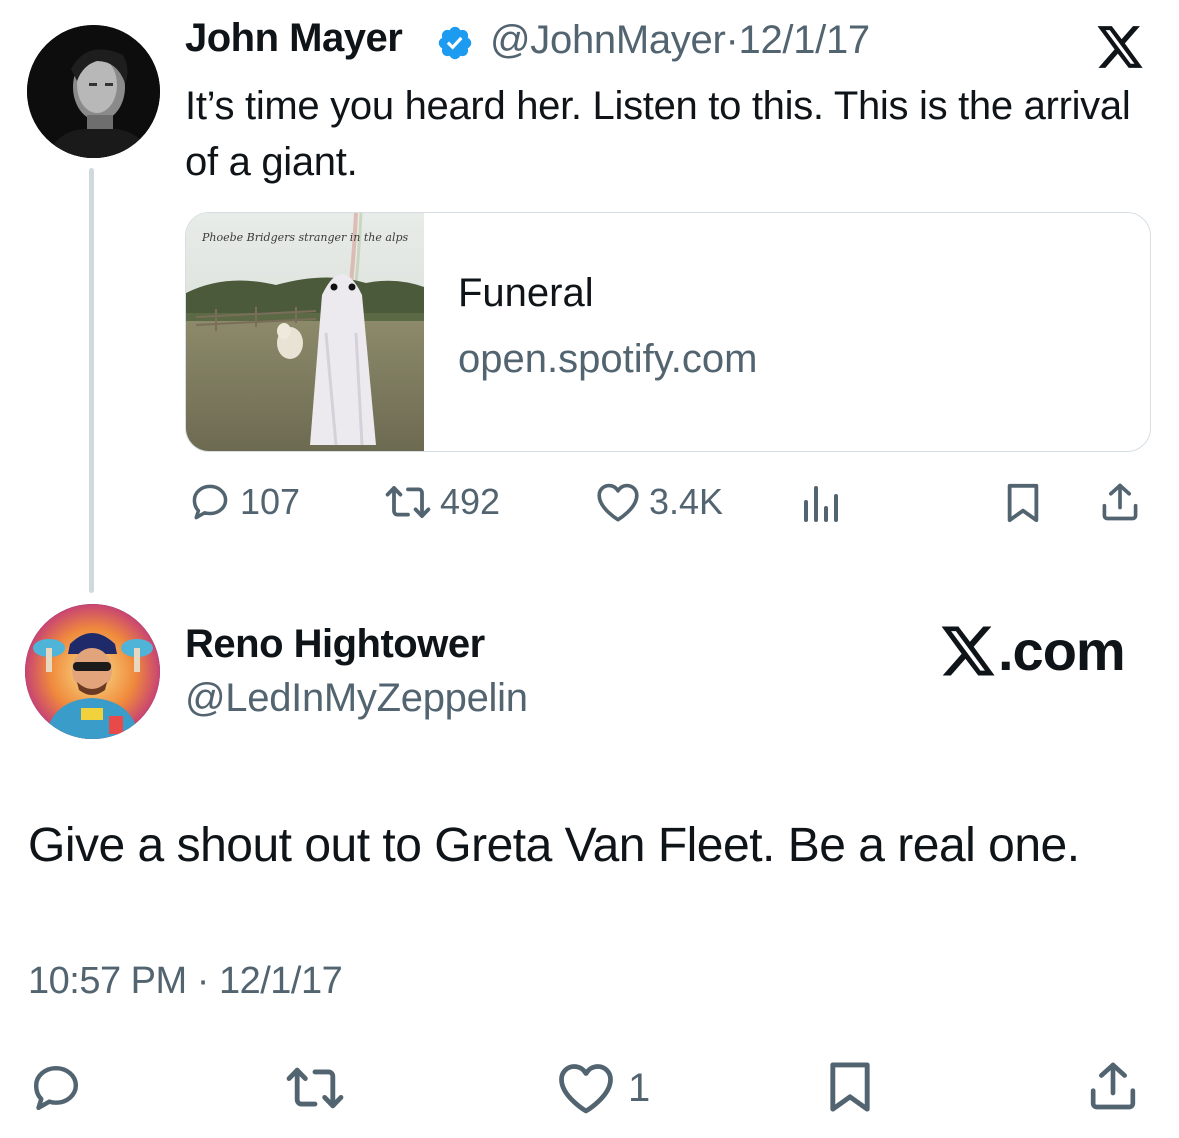  What do you see at coordinates (526, 293) in the screenshot?
I see `card-title: Funeral` at bounding box center [526, 293].